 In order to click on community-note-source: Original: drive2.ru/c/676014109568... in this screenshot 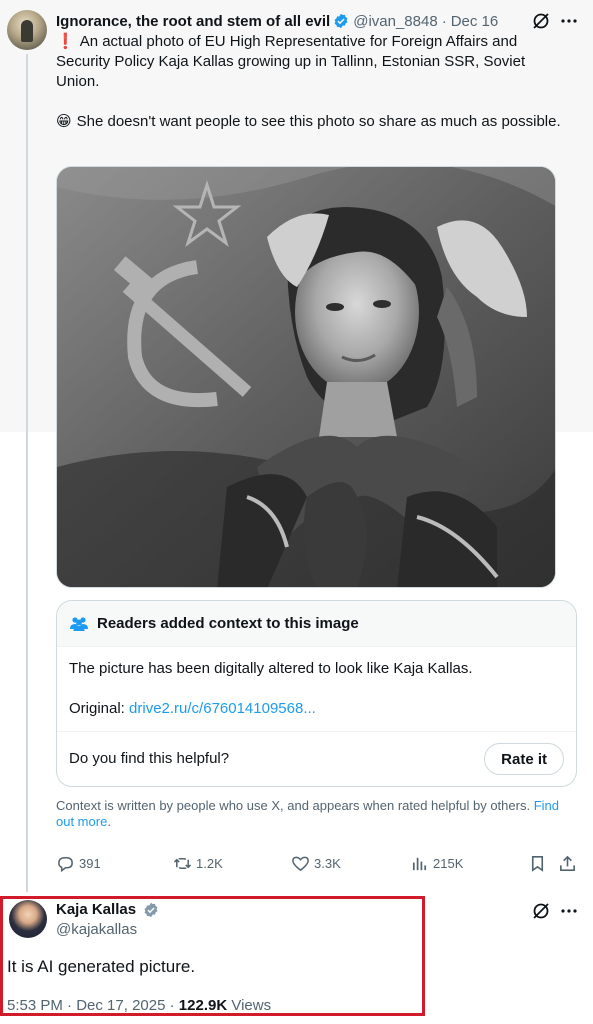, I will do `click(316, 709)`.